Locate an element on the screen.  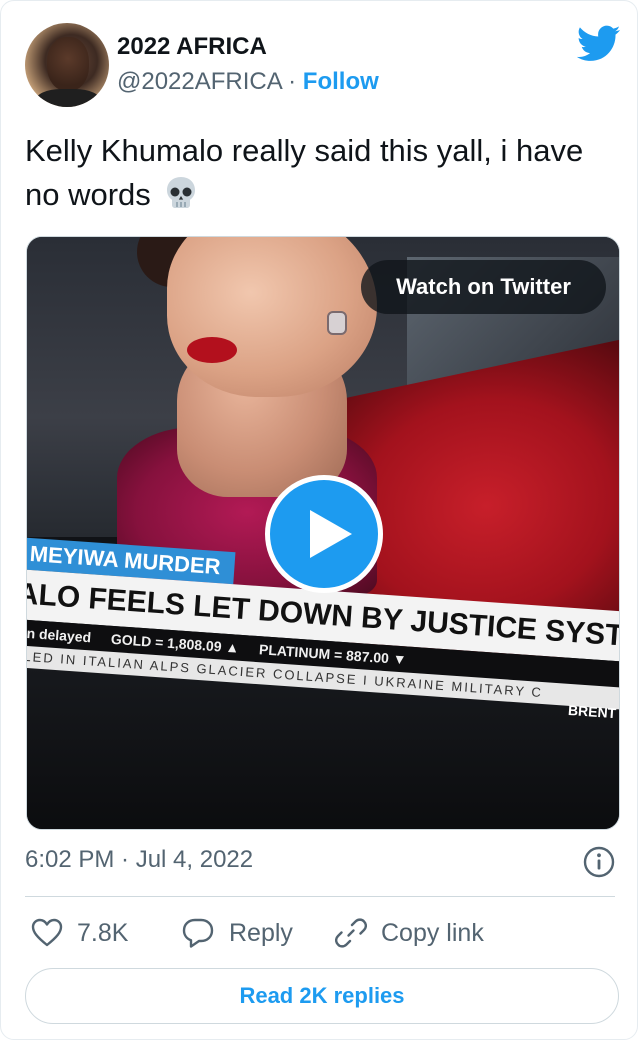
author-handle: @2022AFRICA is located at coordinates (199, 81).